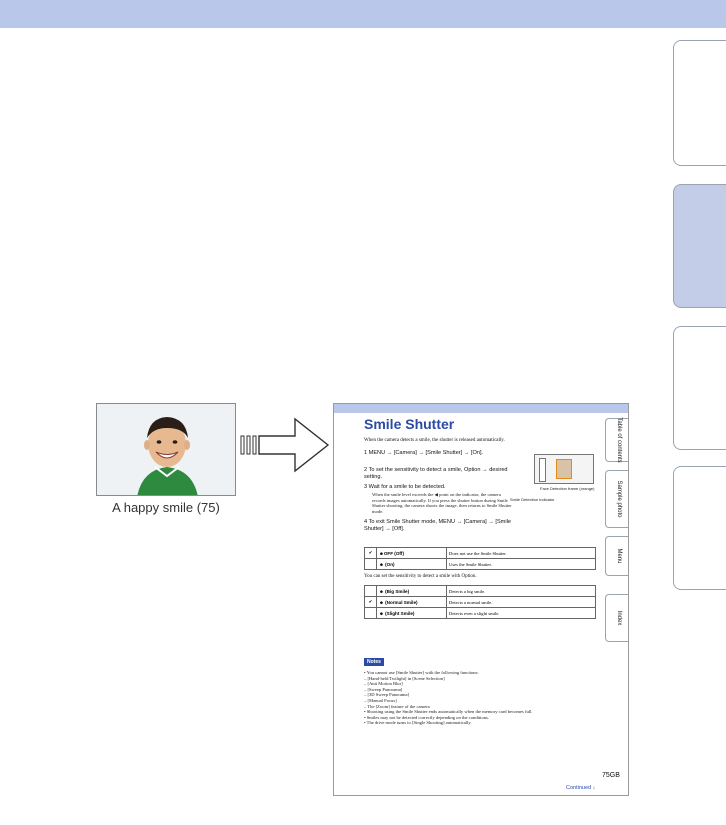 The width and height of the screenshot is (726, 825). Describe the element at coordinates (285, 445) in the screenshot. I see `arrow-right-icon` at that location.